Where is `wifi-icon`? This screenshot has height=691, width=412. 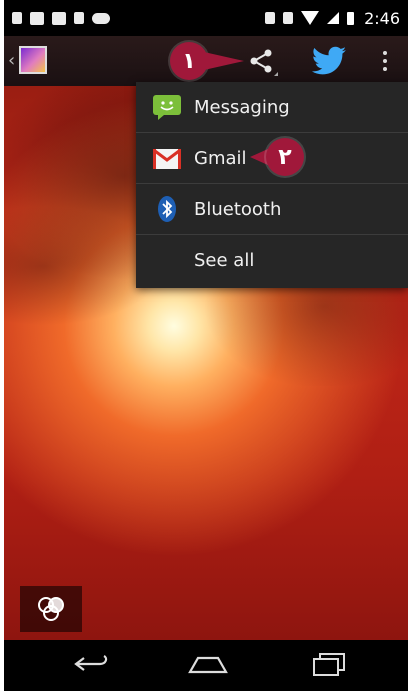
wifi-icon is located at coordinates (310, 18).